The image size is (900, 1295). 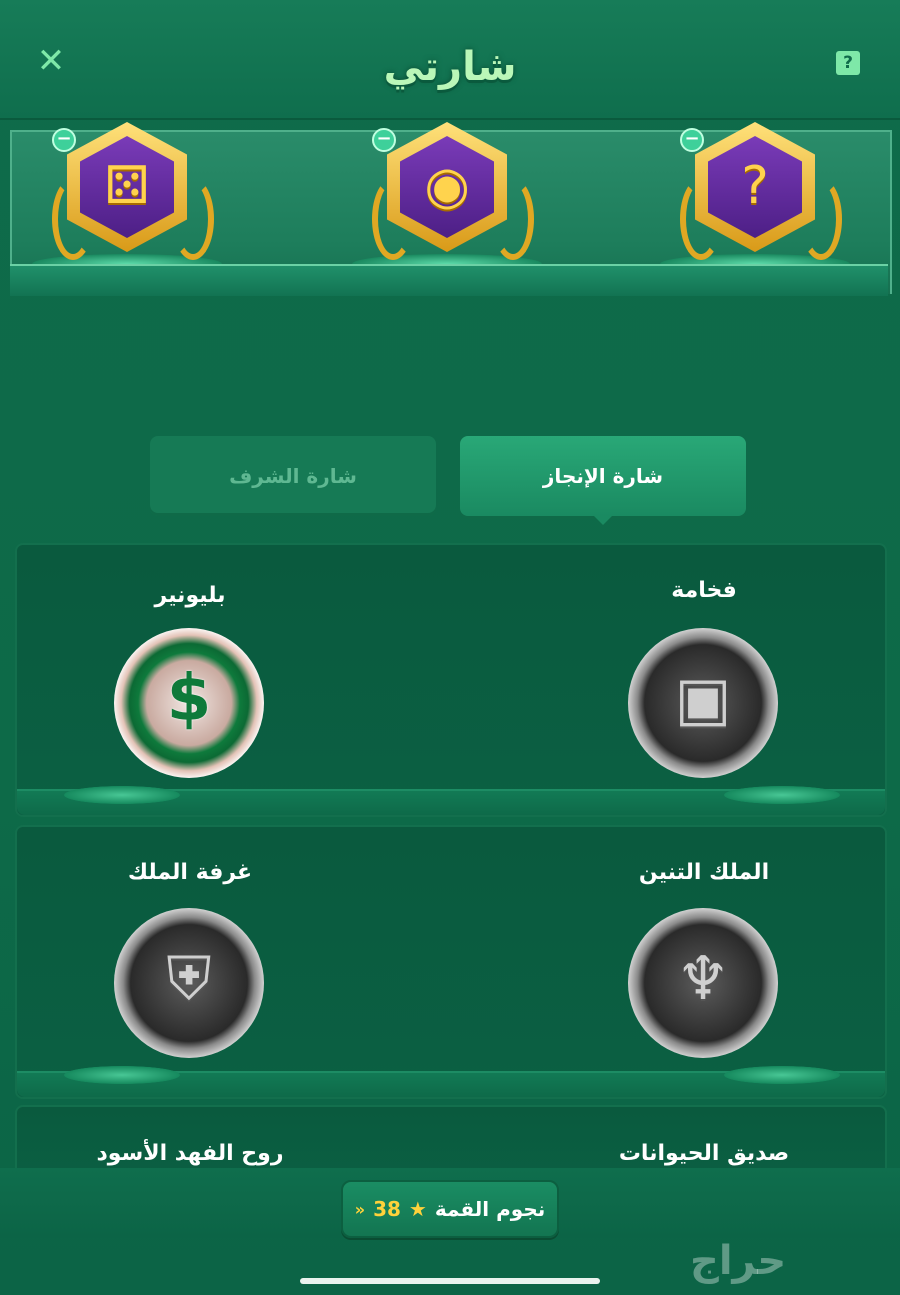 What do you see at coordinates (189, 979) in the screenshot?
I see `shield-icon: ⛨` at bounding box center [189, 979].